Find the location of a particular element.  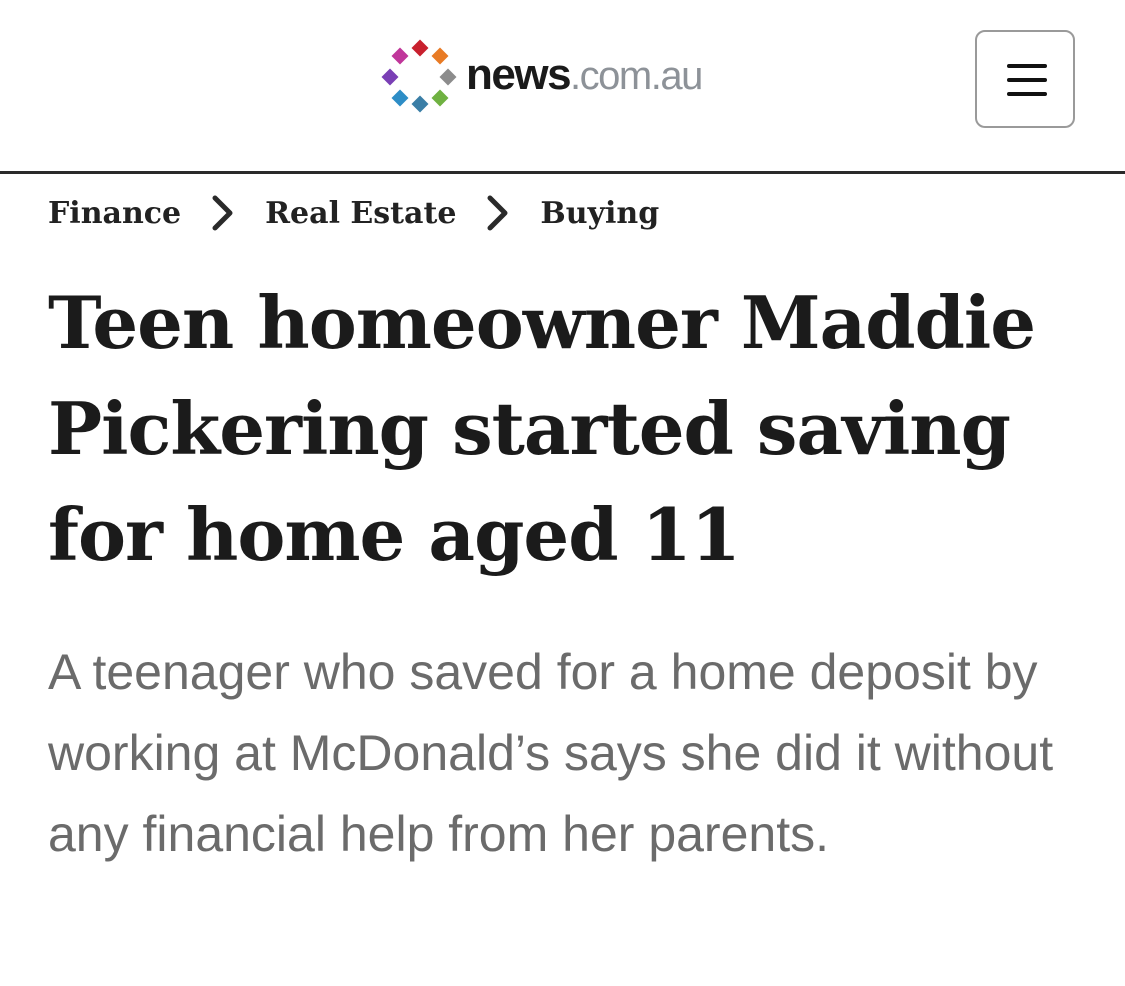

site-logo: news.com.au is located at coordinates (541, 76).